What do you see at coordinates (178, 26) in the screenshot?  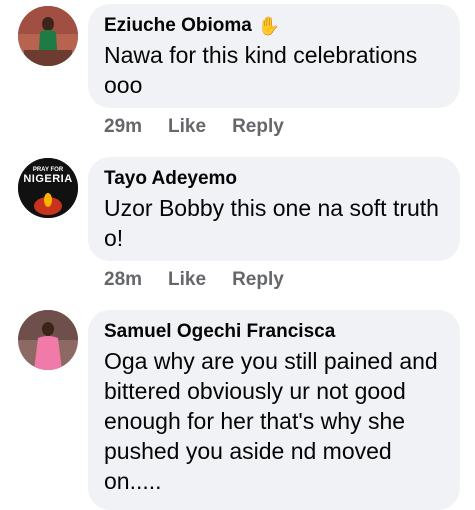 I see `comment-author: Eziuche Obioma` at bounding box center [178, 26].